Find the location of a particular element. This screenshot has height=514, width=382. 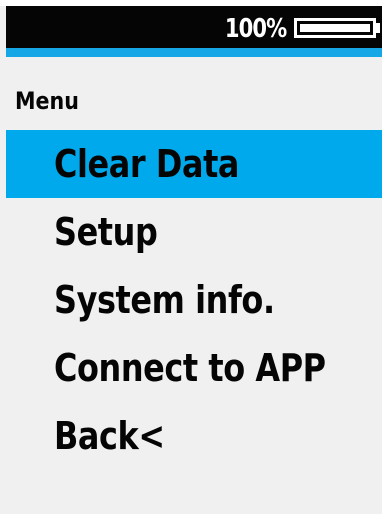

battery-percent: 100% is located at coordinates (255, 29).